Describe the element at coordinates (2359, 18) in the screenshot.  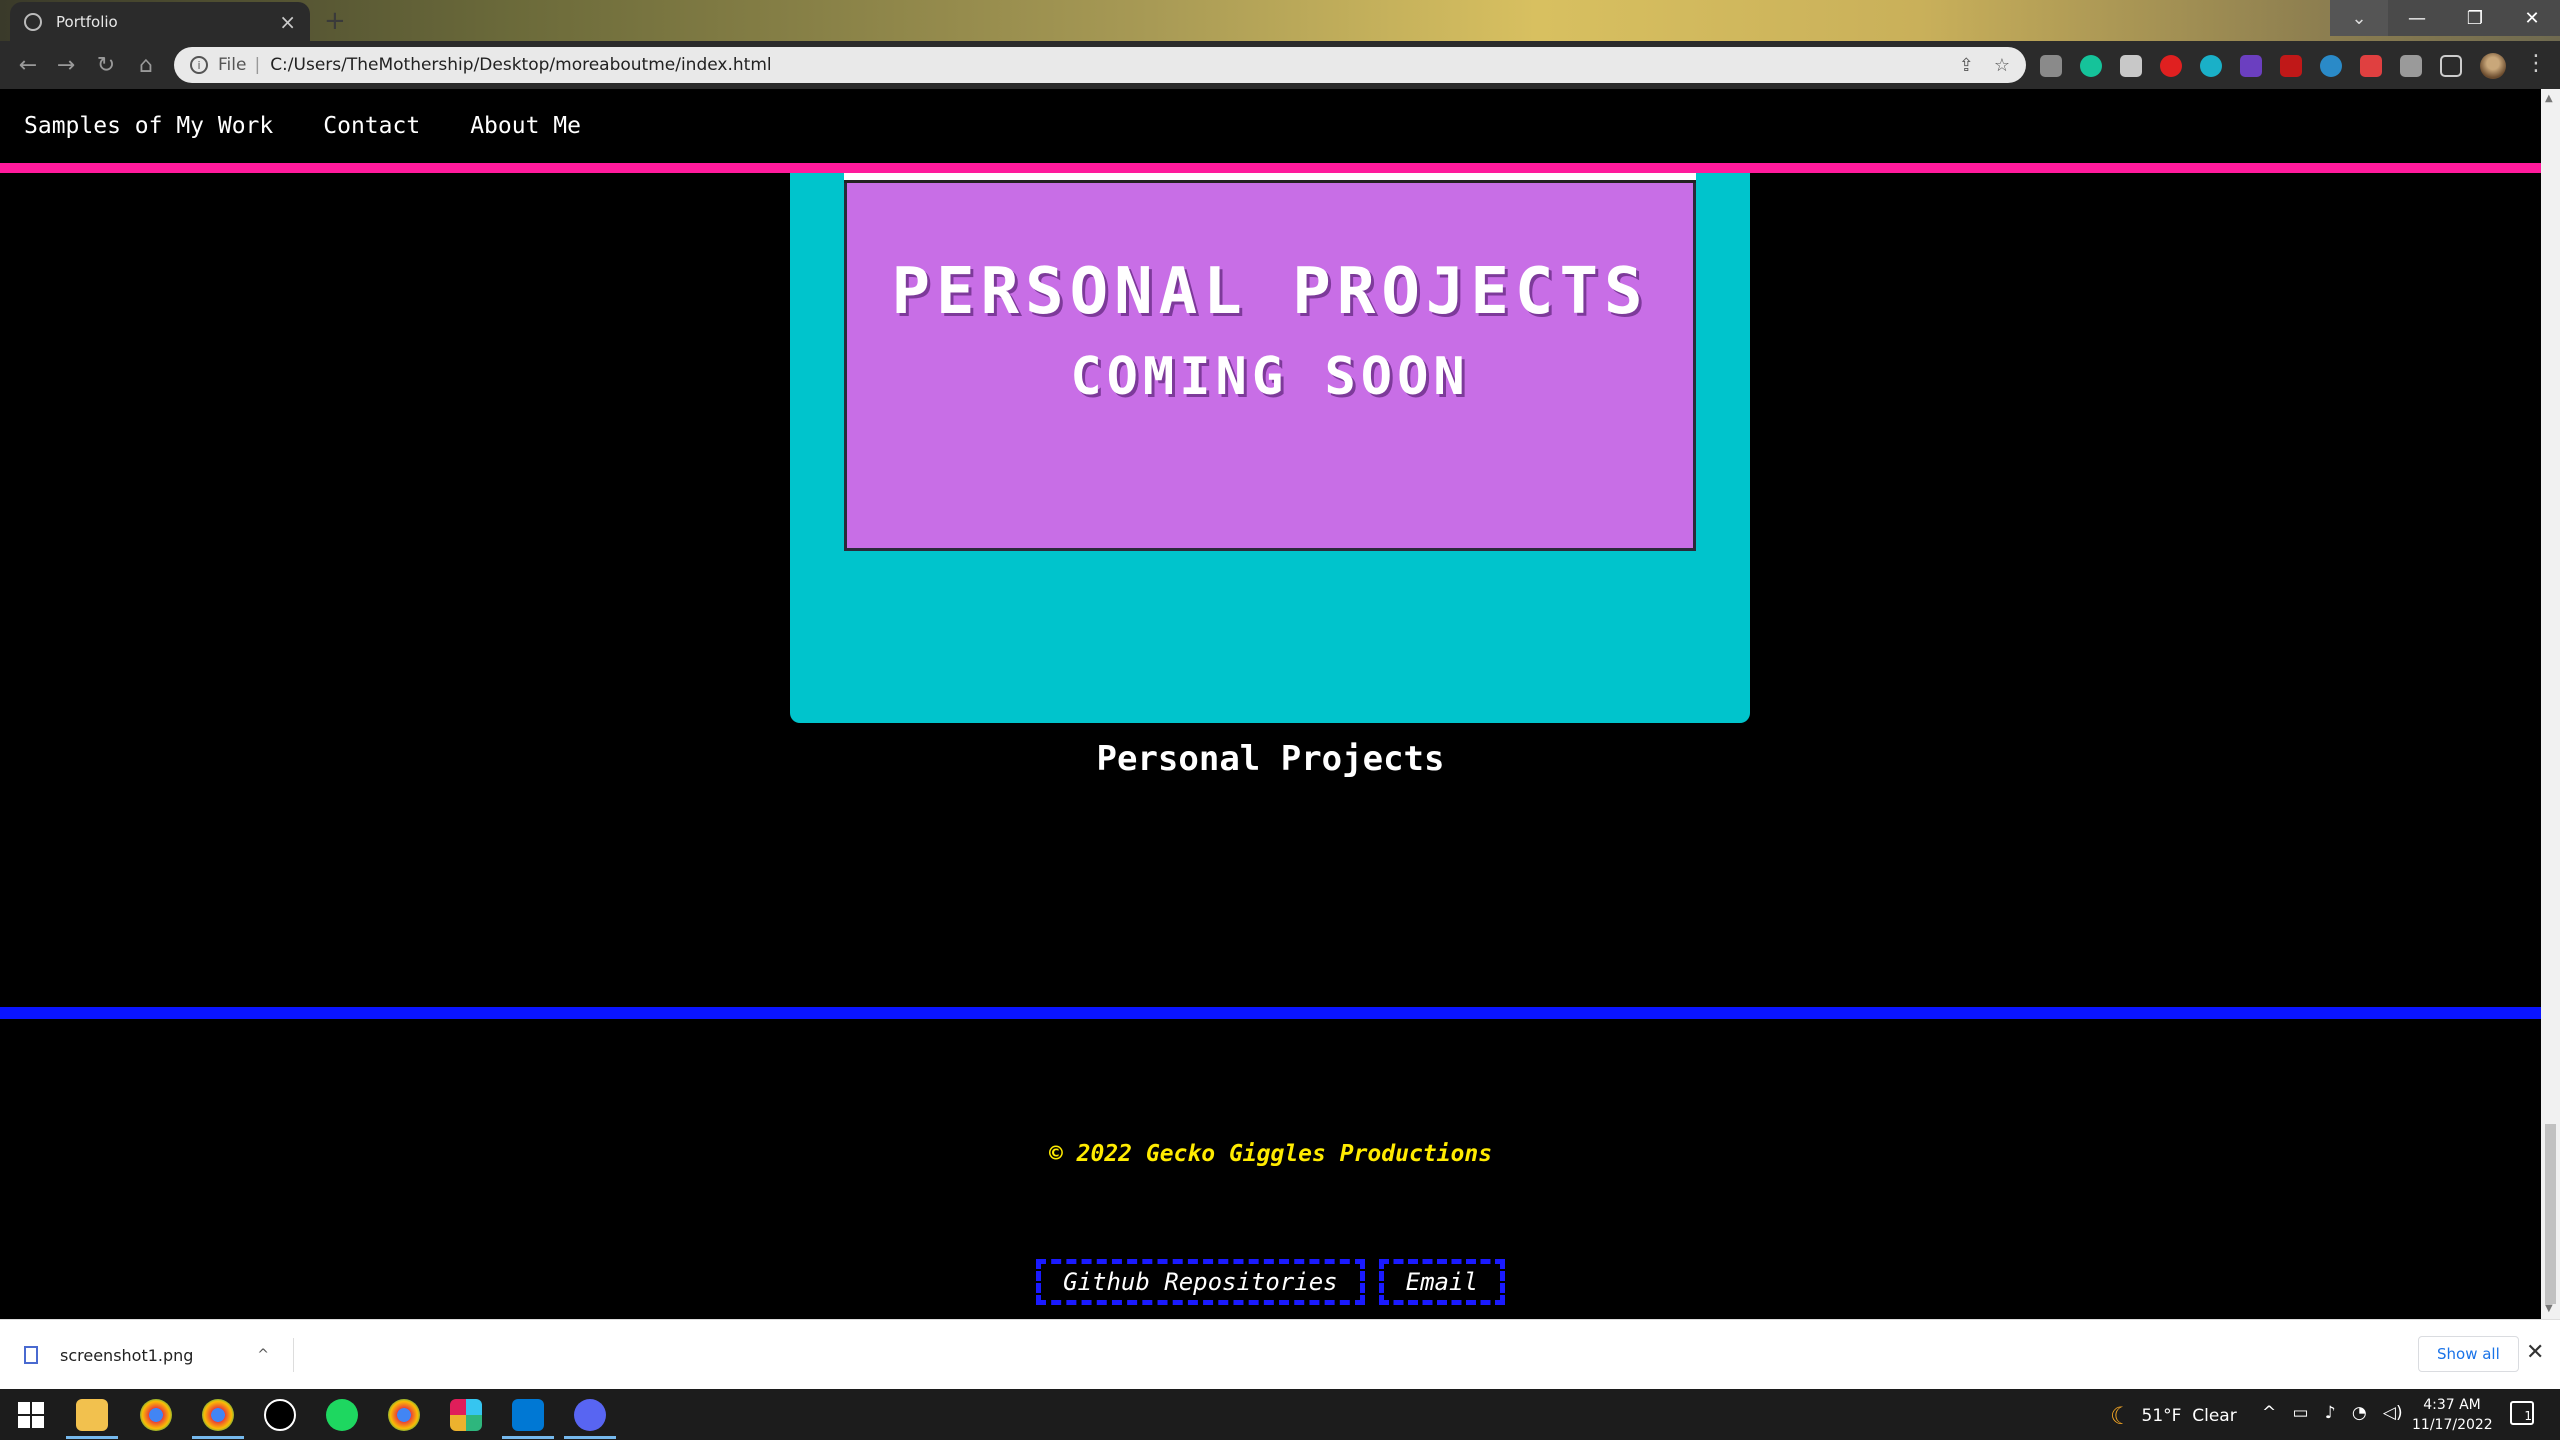
I see `tab-search-button: ⌄` at that location.